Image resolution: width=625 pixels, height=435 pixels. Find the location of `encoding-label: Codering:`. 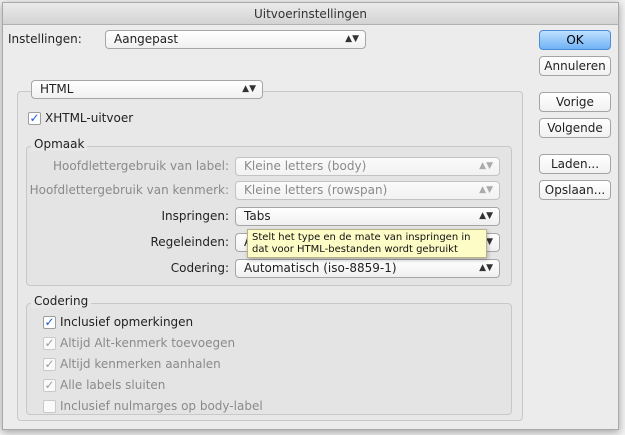

encoding-label: Codering: is located at coordinates (199, 268).